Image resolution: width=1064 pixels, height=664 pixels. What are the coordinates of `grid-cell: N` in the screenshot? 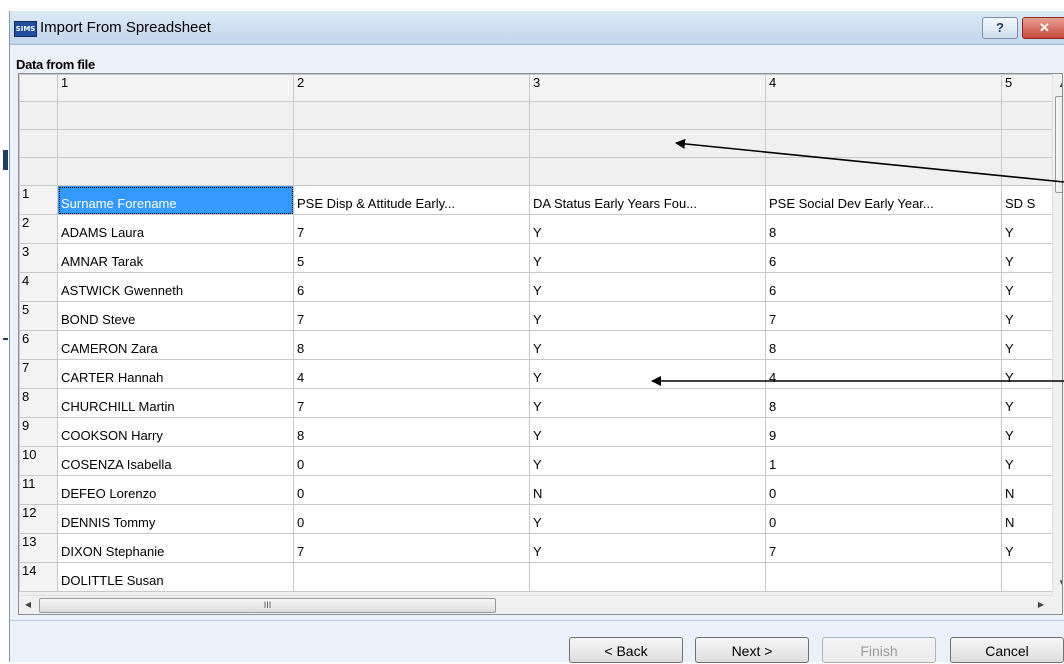 It's located at (647, 490).